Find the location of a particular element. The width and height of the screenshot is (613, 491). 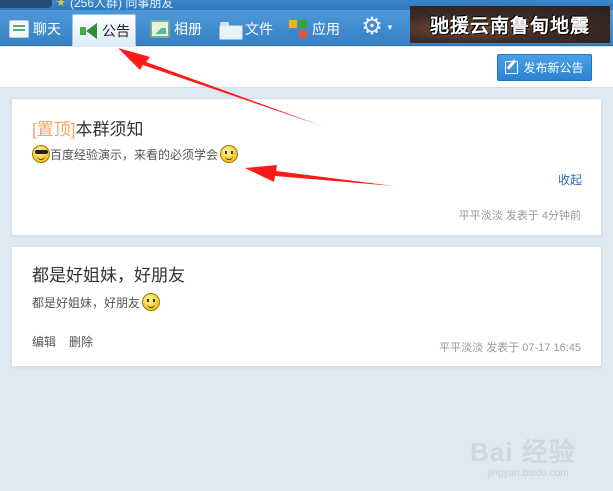

announcement-body: 都是好姐妹，好朋友 is located at coordinates (96, 302).